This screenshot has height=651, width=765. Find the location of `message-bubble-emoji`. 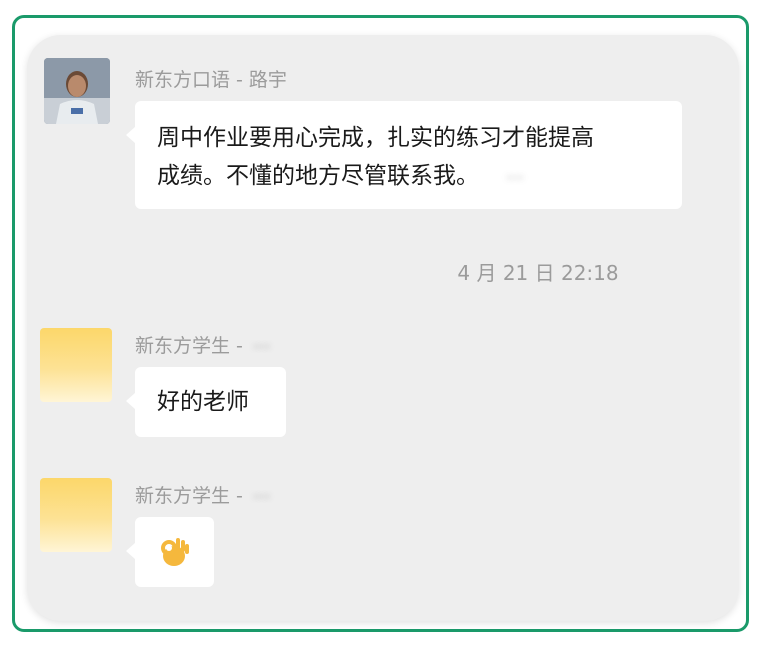

message-bubble-emoji is located at coordinates (170, 552).